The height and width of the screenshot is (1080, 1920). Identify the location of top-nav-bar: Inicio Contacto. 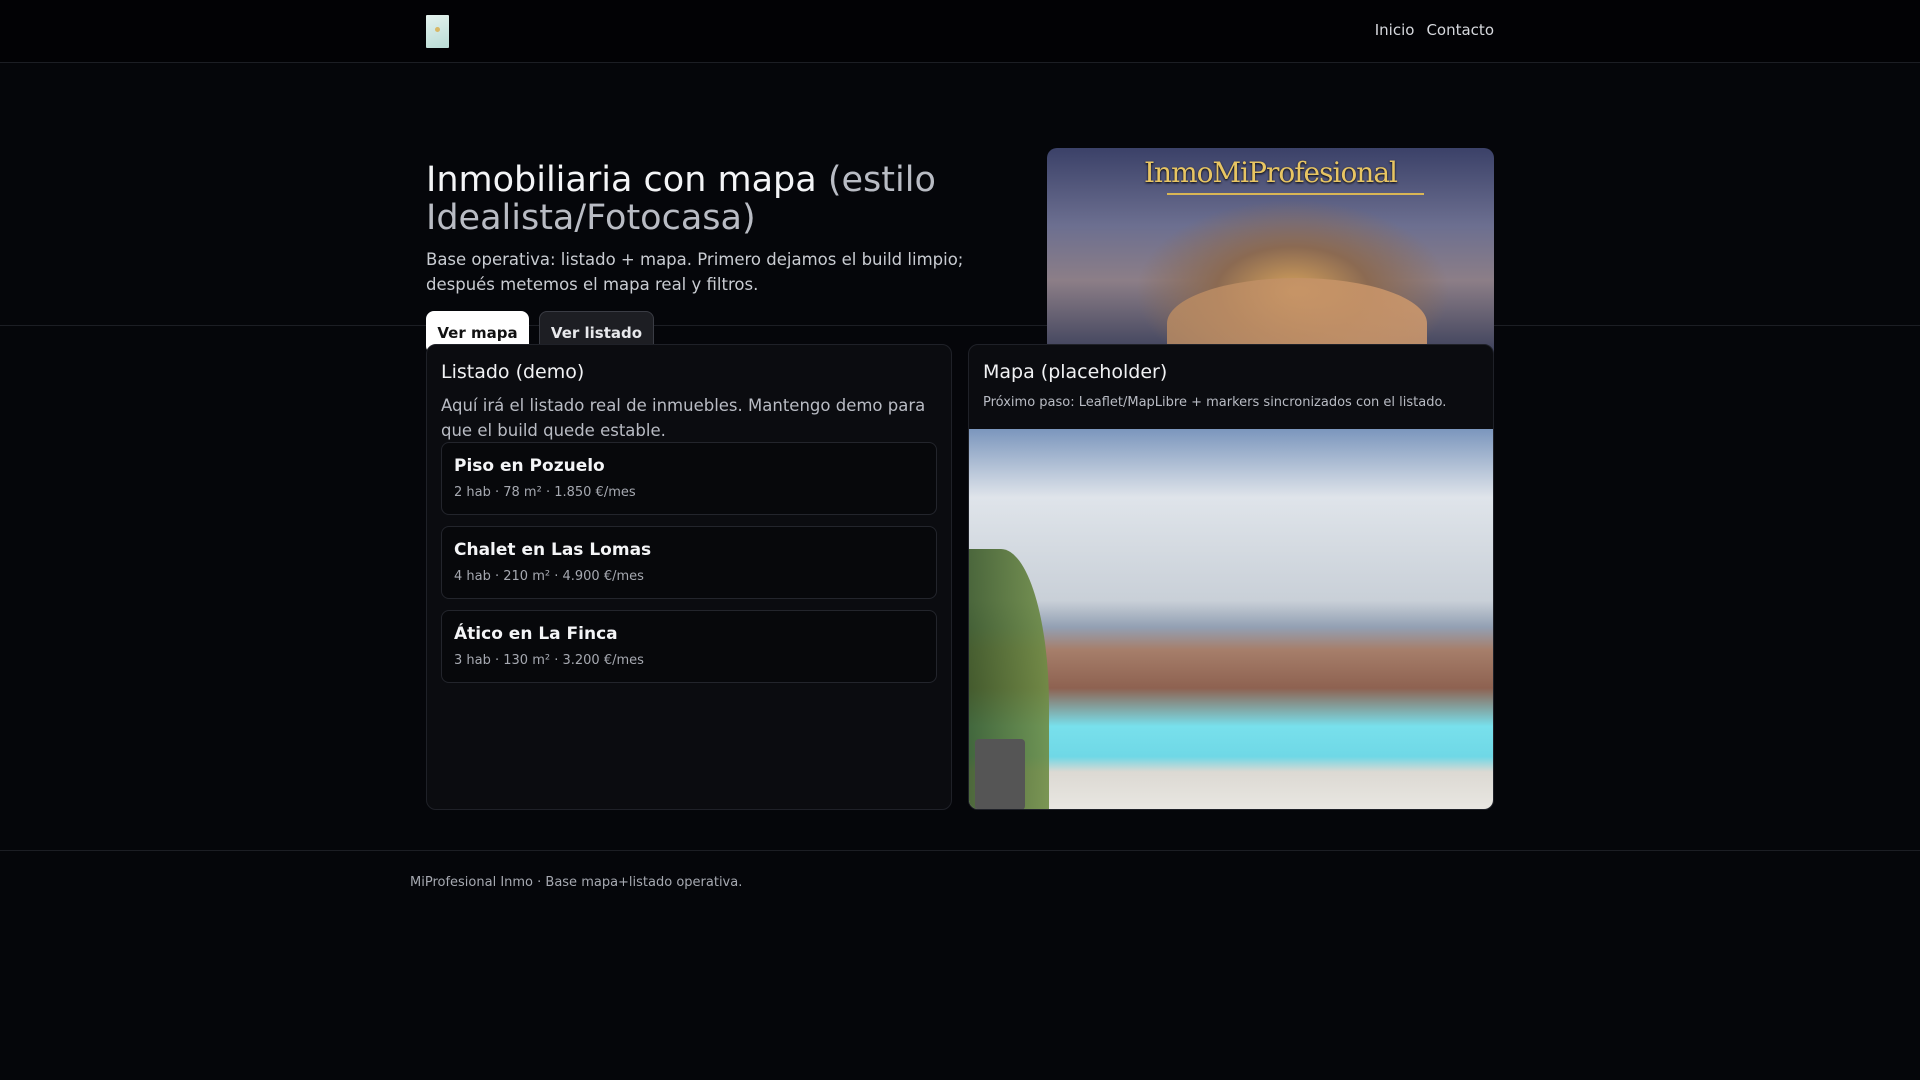
(960, 31).